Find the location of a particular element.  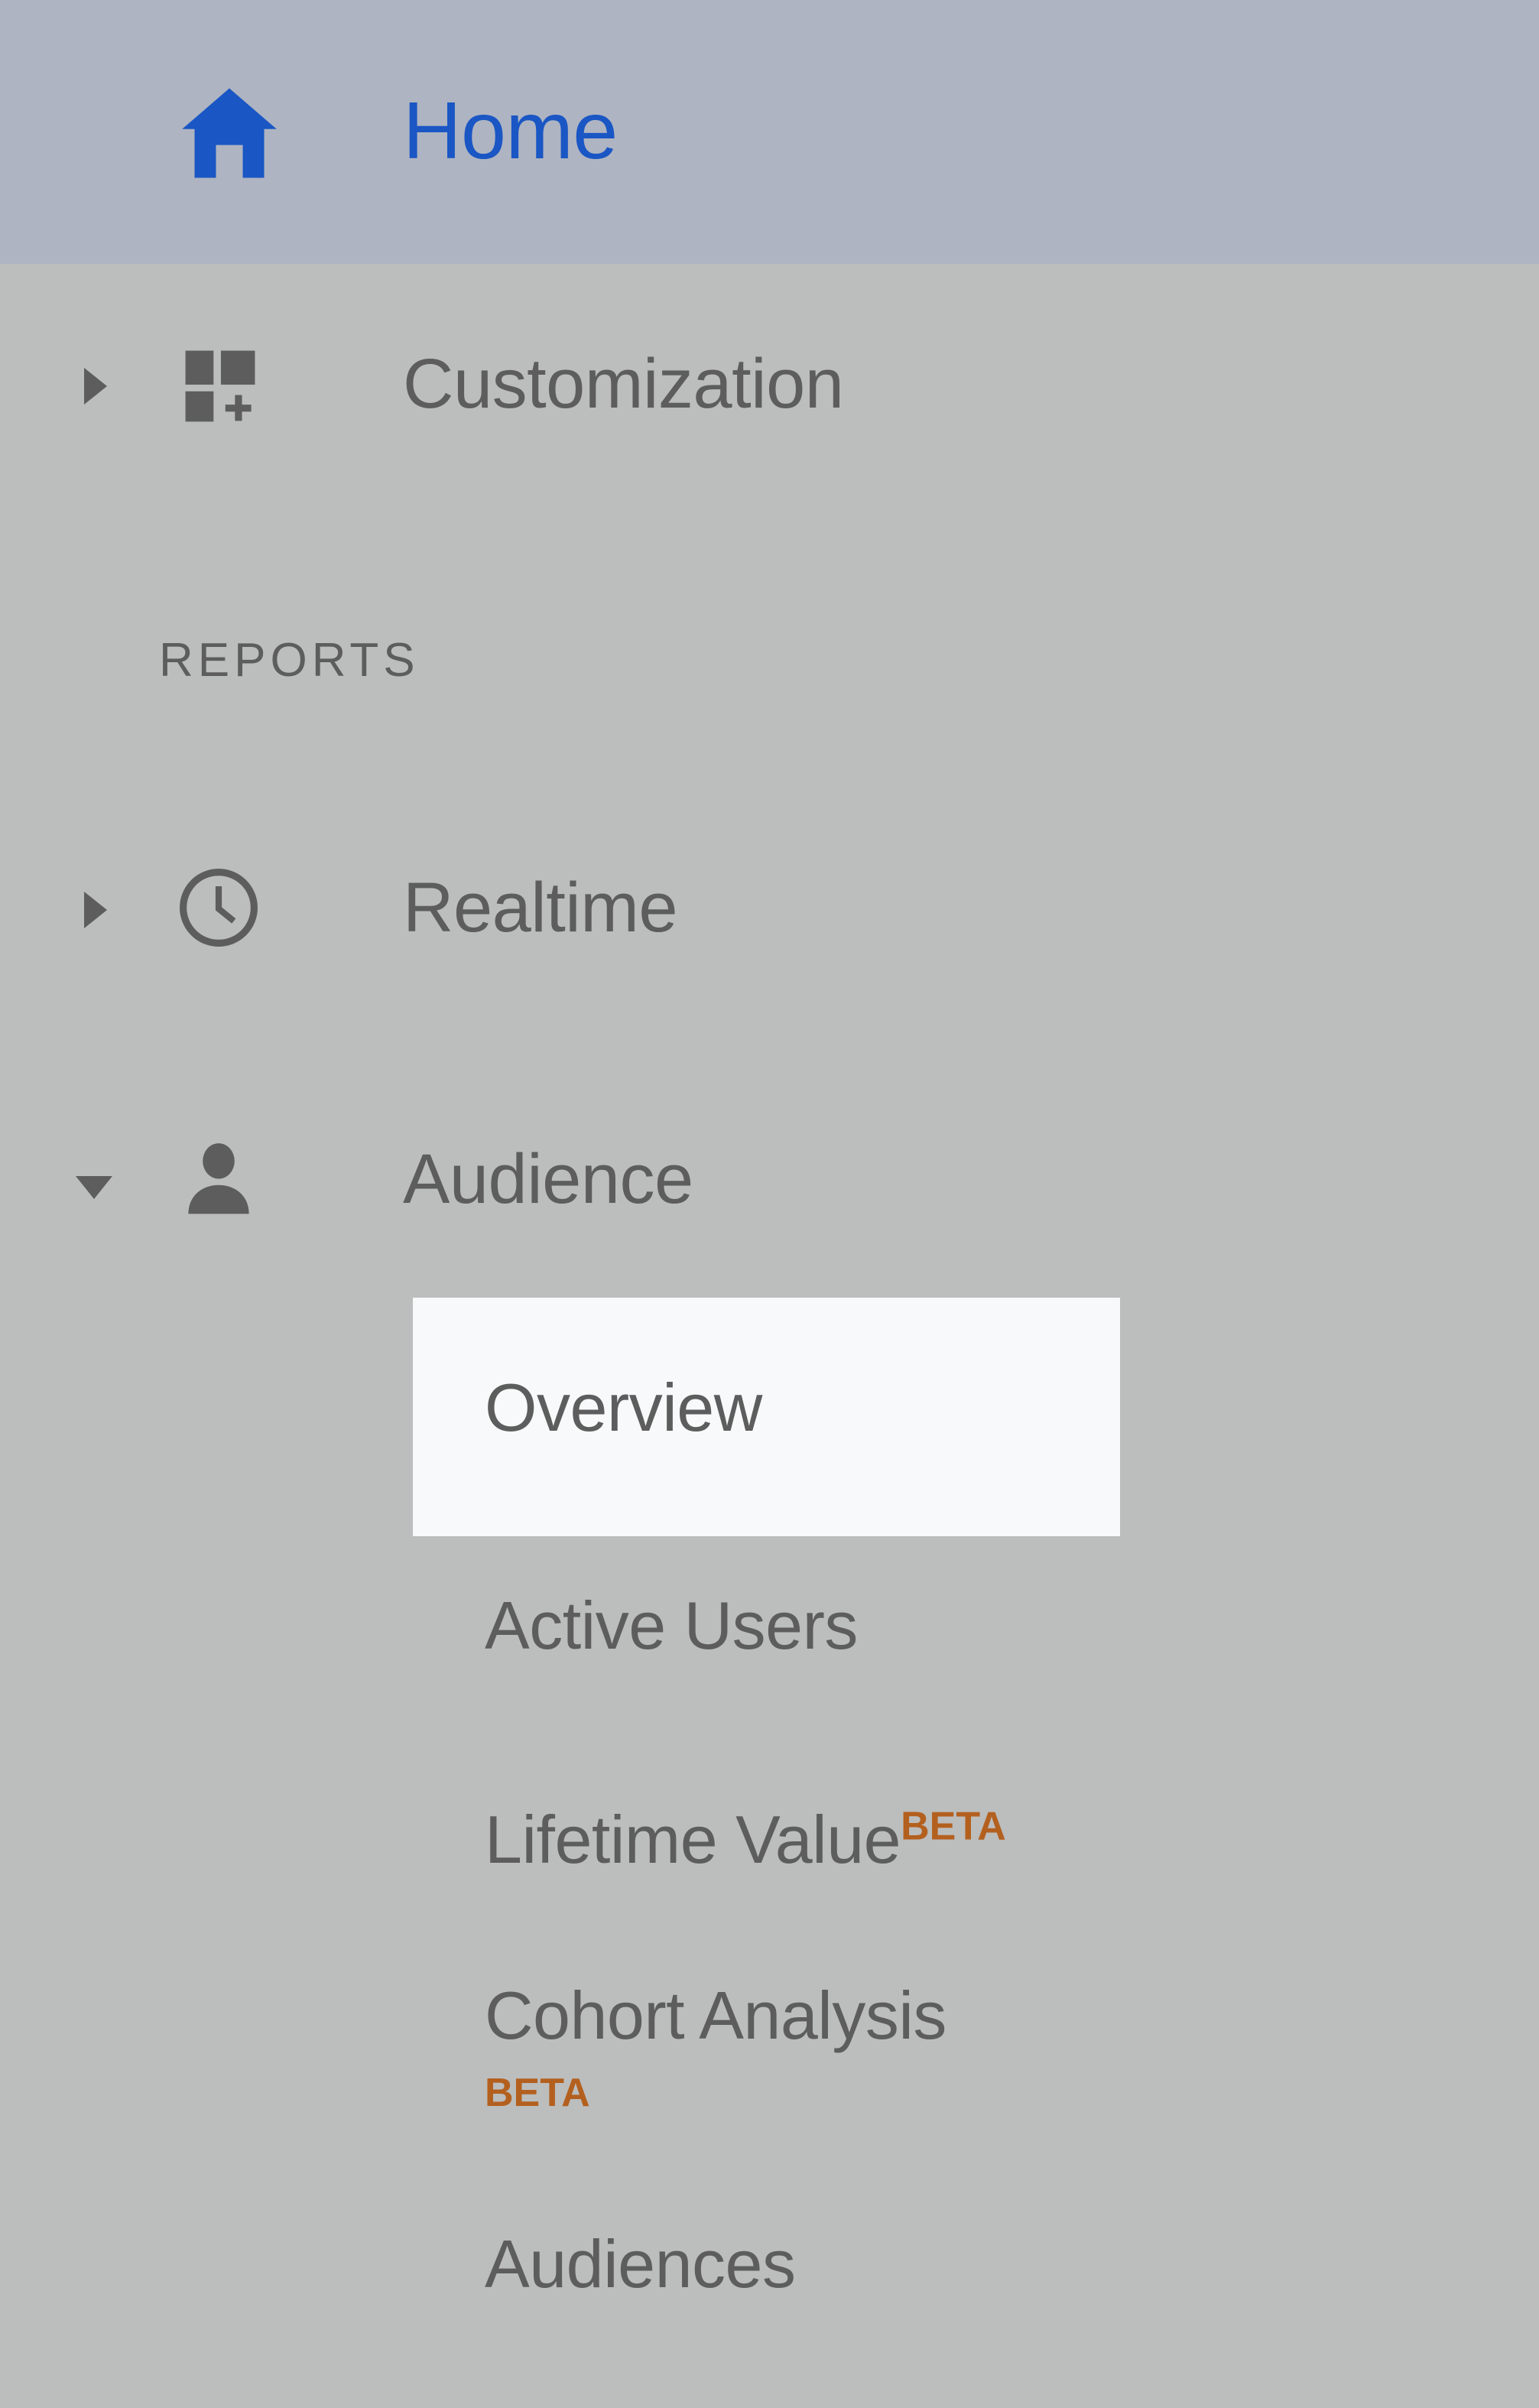

sidebar-item-label-home: Home is located at coordinates (511, 131).